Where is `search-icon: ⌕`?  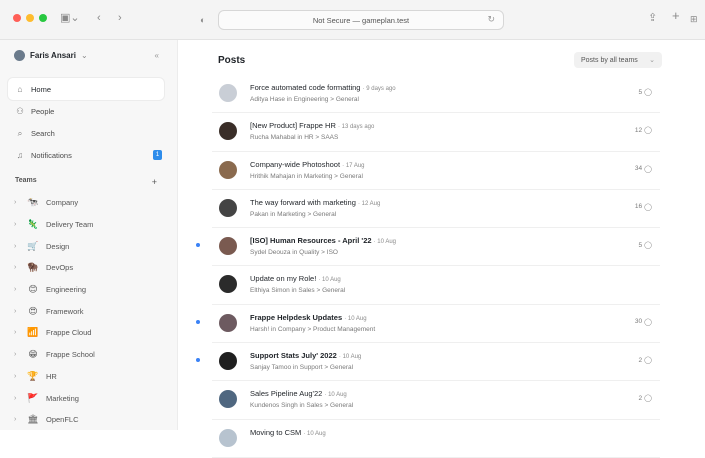 search-icon: ⌕ is located at coordinates (20, 132).